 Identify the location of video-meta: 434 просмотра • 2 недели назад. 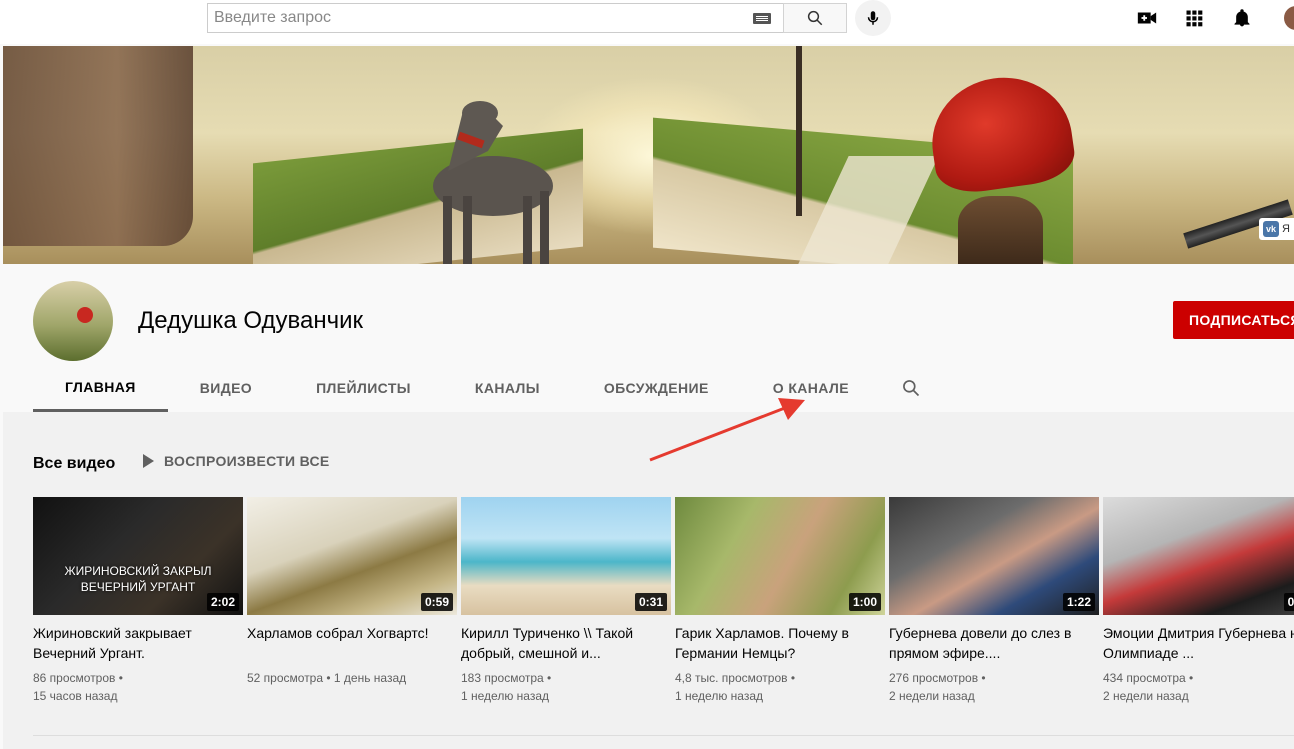
(1148, 687).